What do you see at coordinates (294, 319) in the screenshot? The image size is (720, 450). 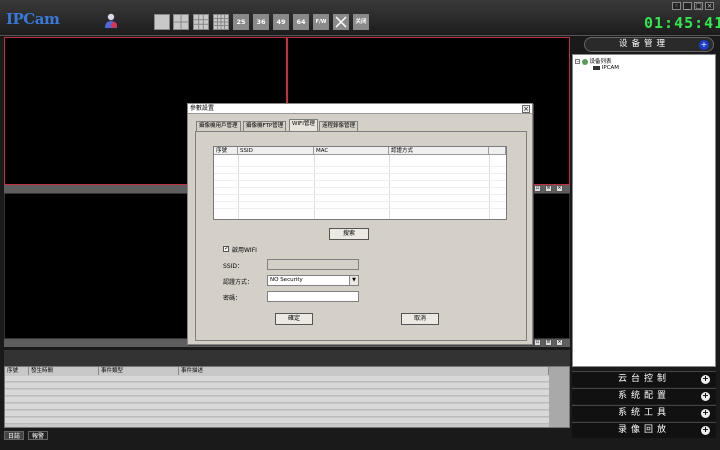 I see `ok-button: 確定` at bounding box center [294, 319].